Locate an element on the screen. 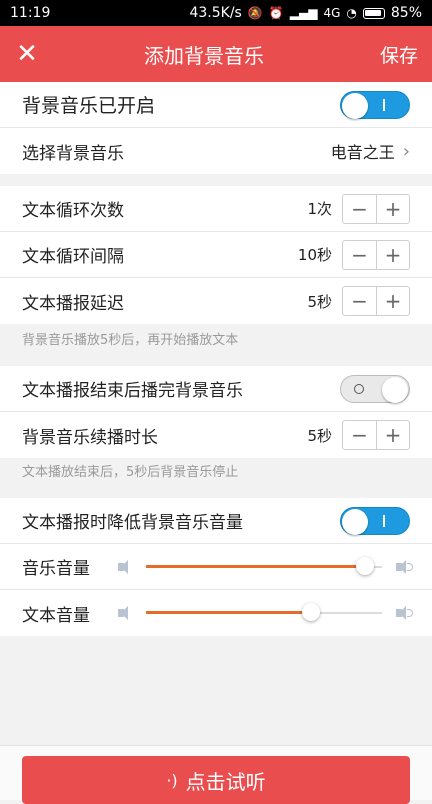  play-delay-value: 5秒 is located at coordinates (319, 301).